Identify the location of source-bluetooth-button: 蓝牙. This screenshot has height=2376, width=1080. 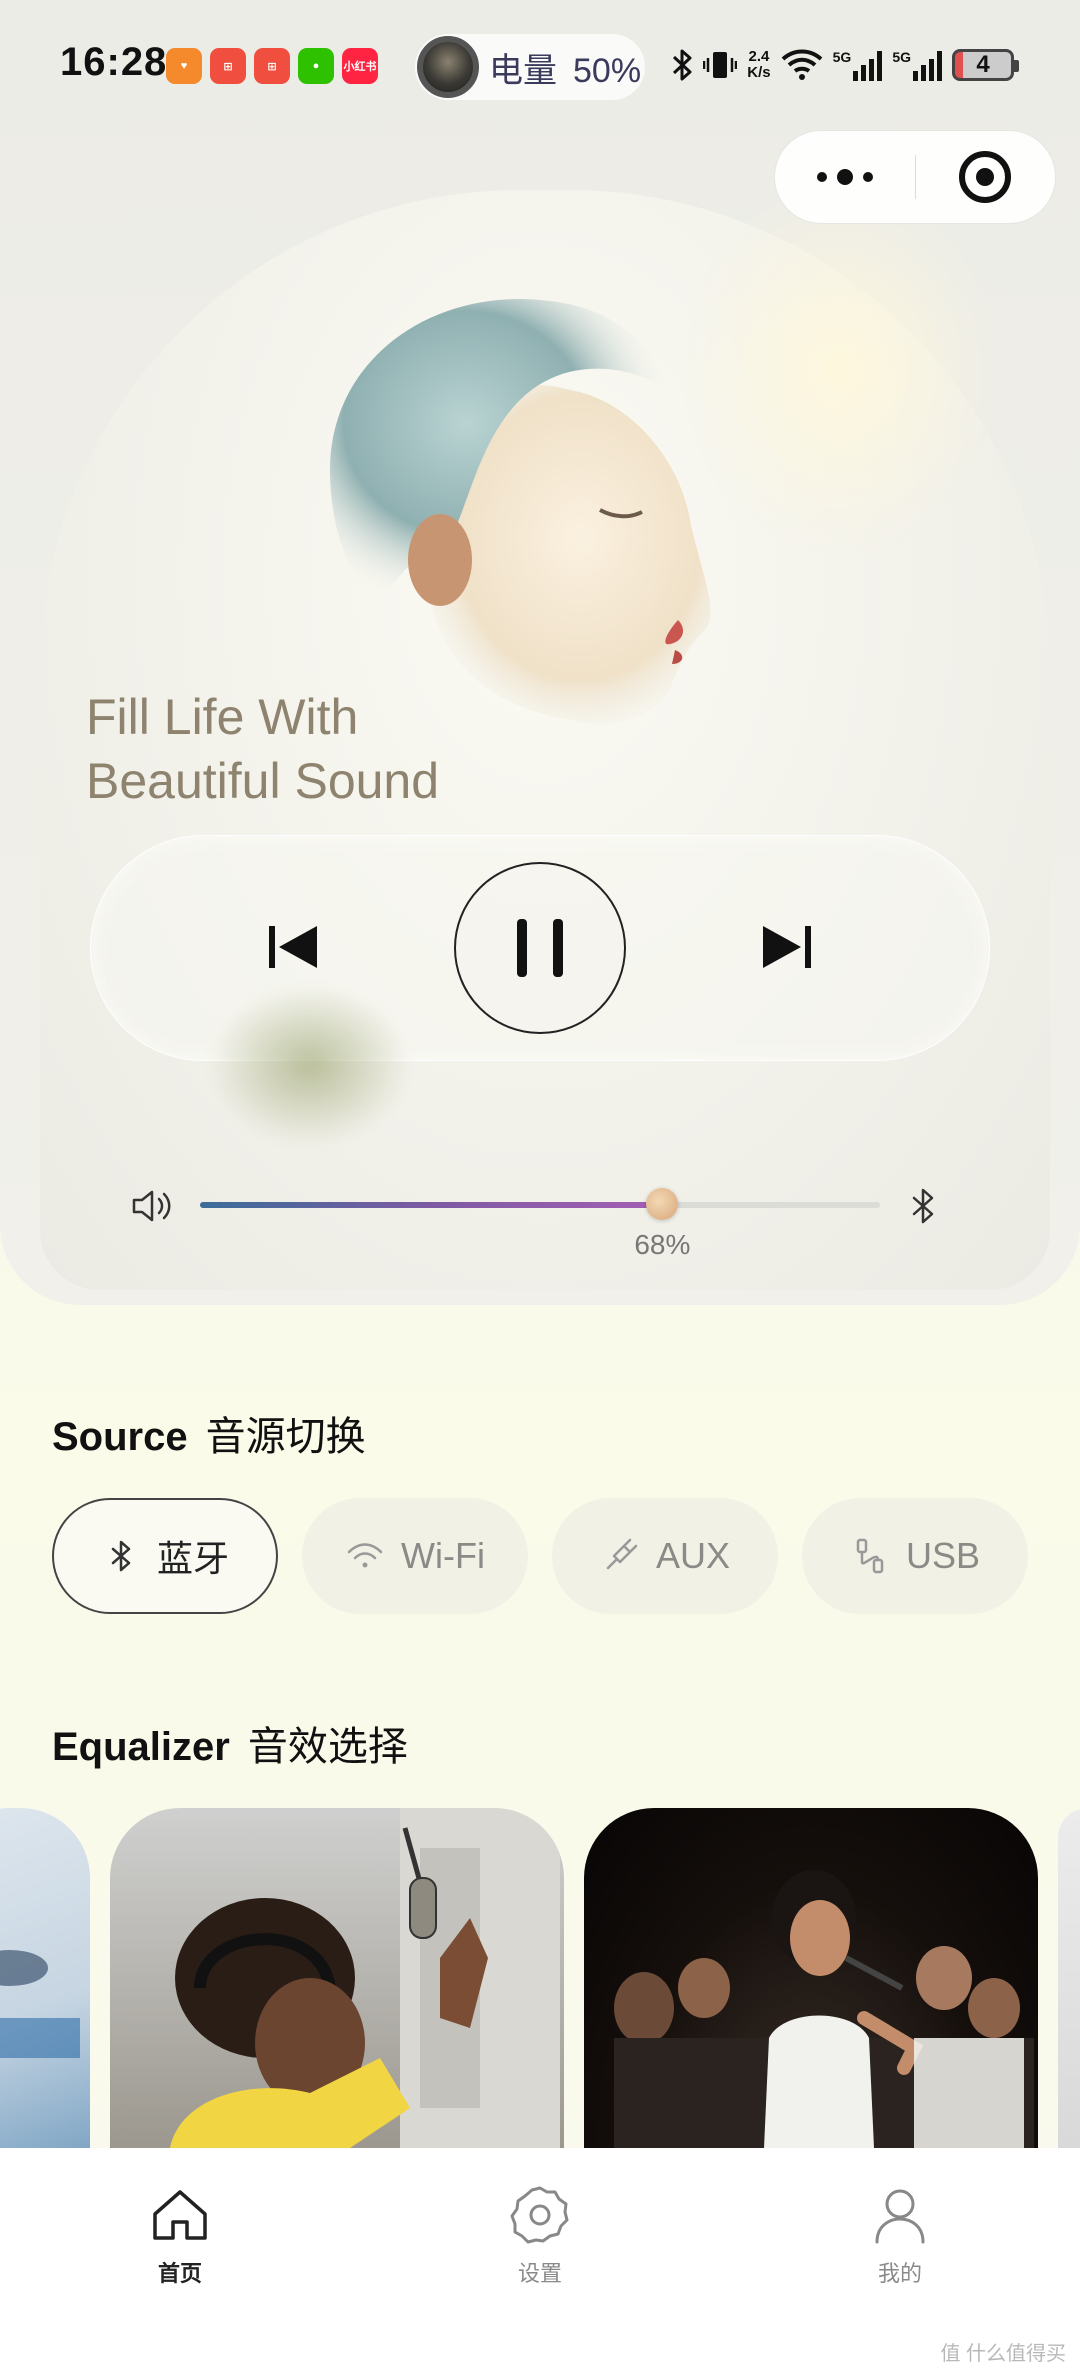
(165, 1556).